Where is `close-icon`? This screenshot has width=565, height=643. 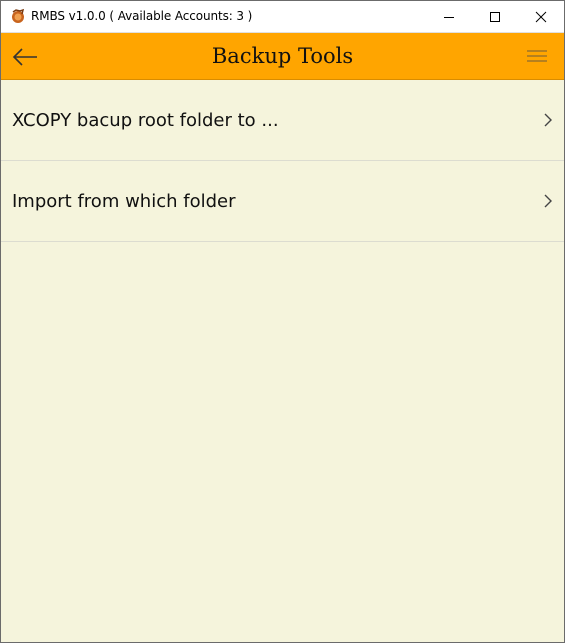
close-icon is located at coordinates (541, 16).